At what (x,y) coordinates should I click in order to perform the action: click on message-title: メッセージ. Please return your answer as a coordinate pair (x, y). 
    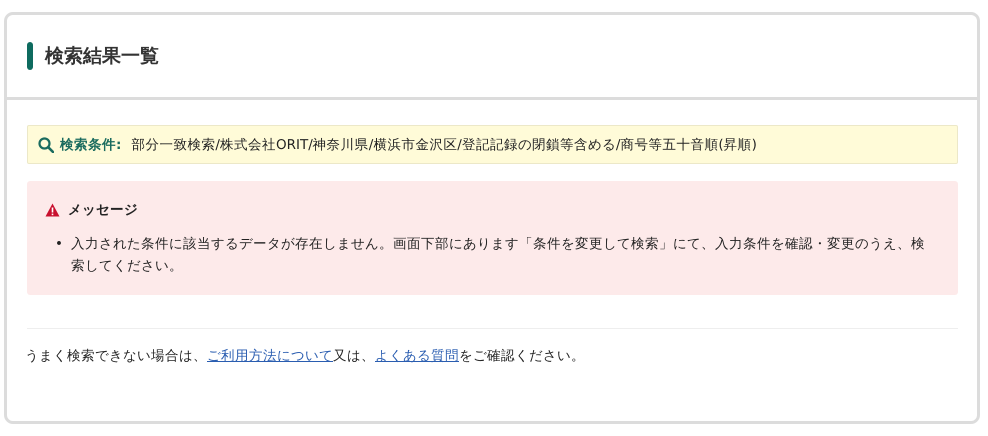
    Looking at the image, I should click on (103, 210).